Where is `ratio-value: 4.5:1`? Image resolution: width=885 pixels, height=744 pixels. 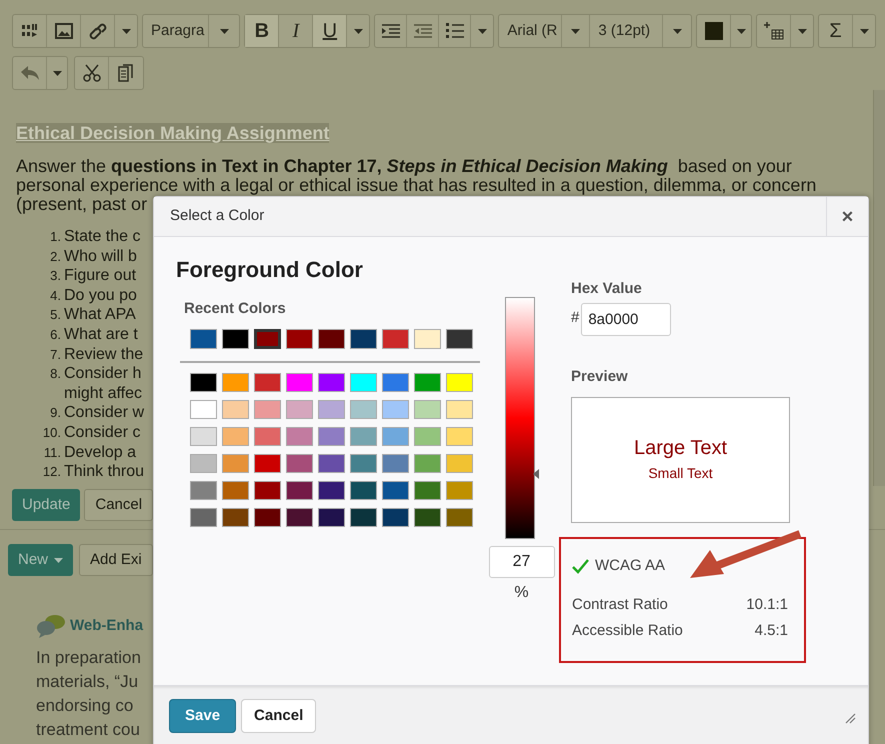
ratio-value: 4.5:1 is located at coordinates (771, 631).